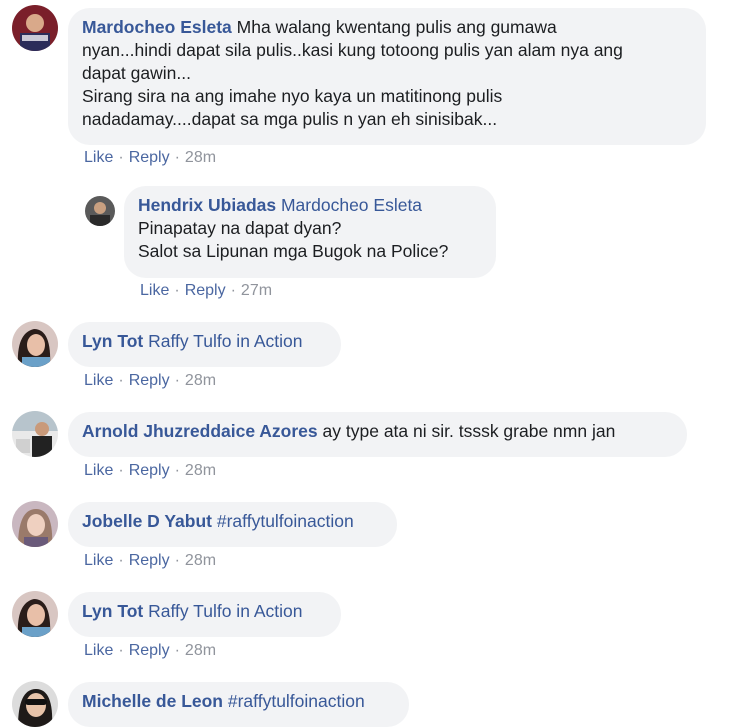  What do you see at coordinates (256, 290) in the screenshot?
I see `timestamp: 27m` at bounding box center [256, 290].